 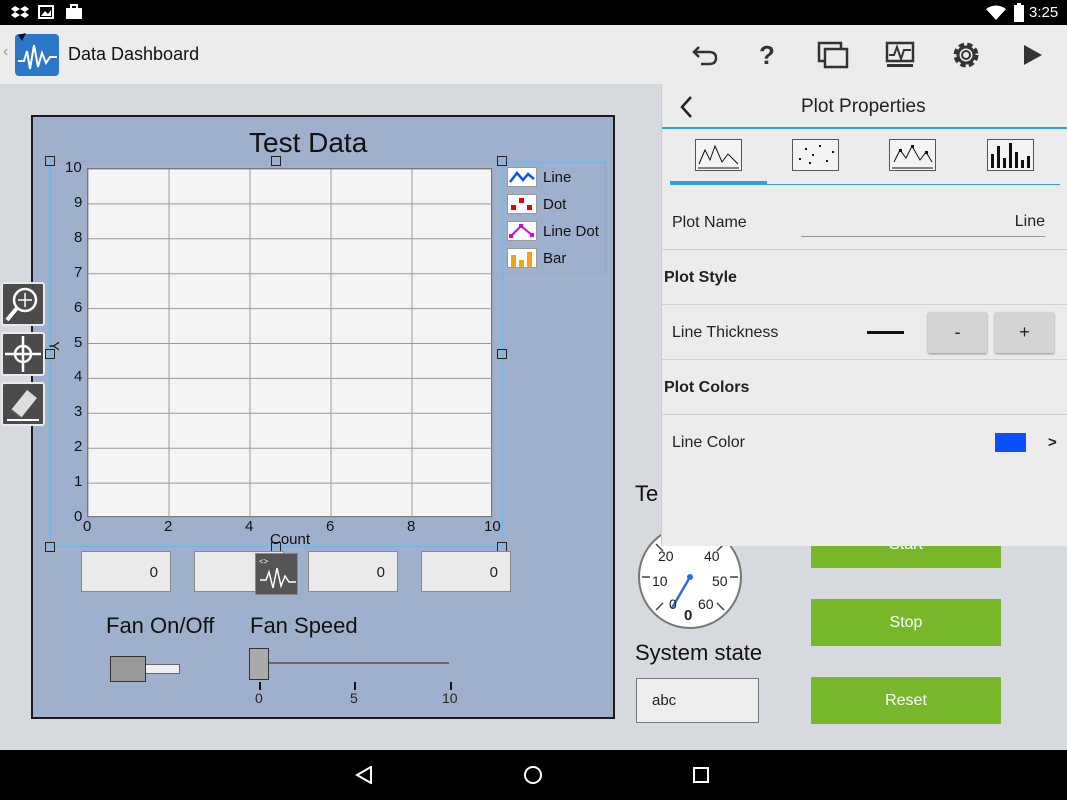 What do you see at coordinates (1010, 442) in the screenshot?
I see `line-color-swatch` at bounding box center [1010, 442].